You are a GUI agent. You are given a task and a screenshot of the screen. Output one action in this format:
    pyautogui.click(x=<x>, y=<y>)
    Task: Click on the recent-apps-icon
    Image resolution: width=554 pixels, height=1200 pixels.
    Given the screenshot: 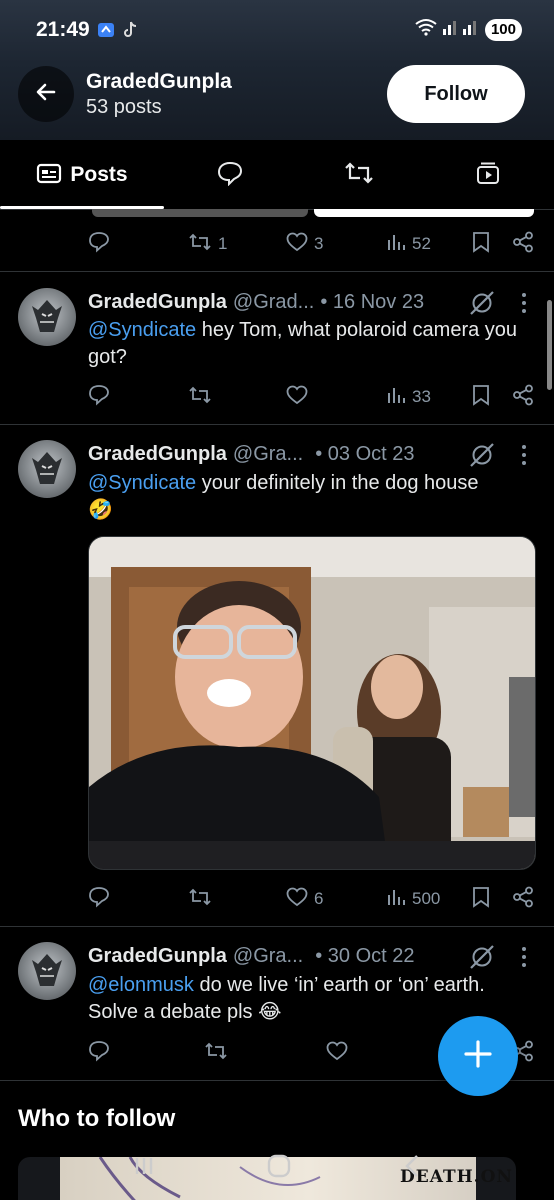 What is the action you would take?
    pyautogui.click(x=144, y=1168)
    